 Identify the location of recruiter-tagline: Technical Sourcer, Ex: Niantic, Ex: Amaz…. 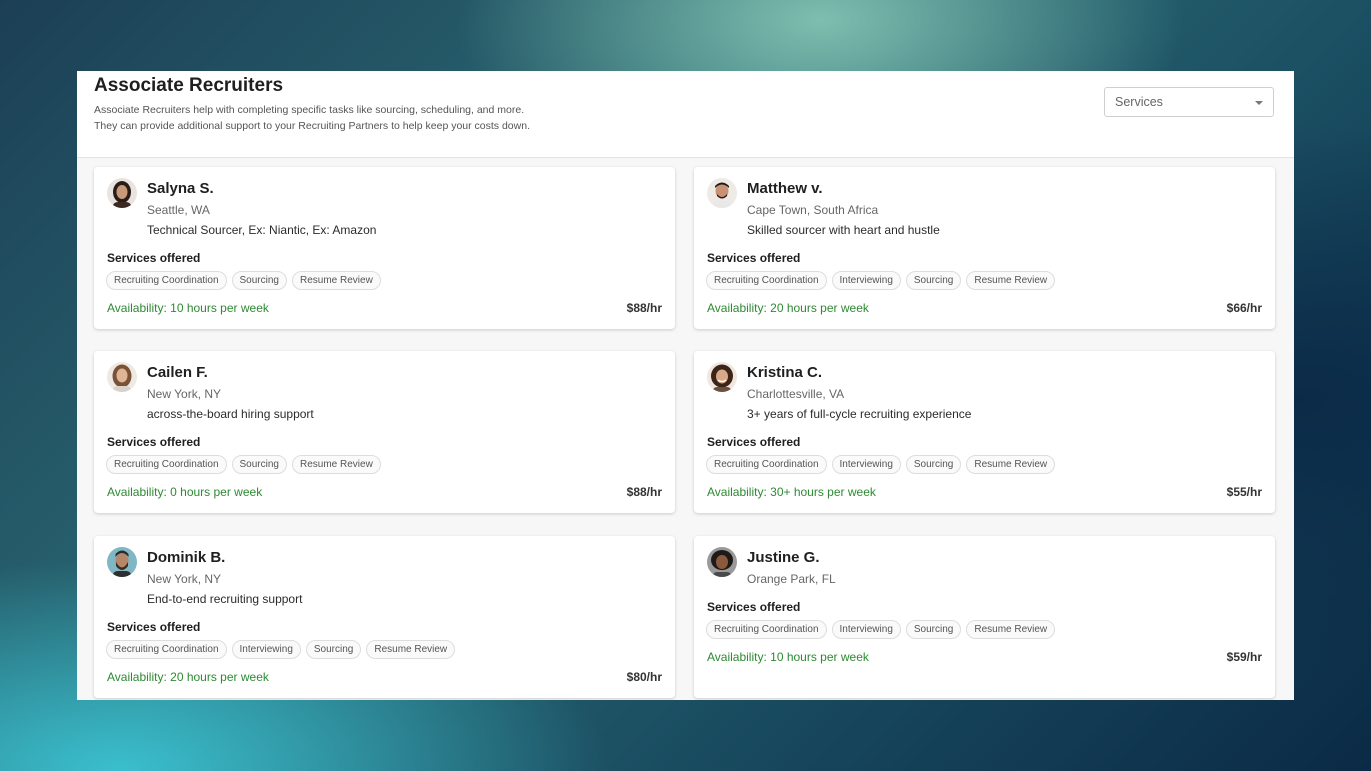
(262, 230).